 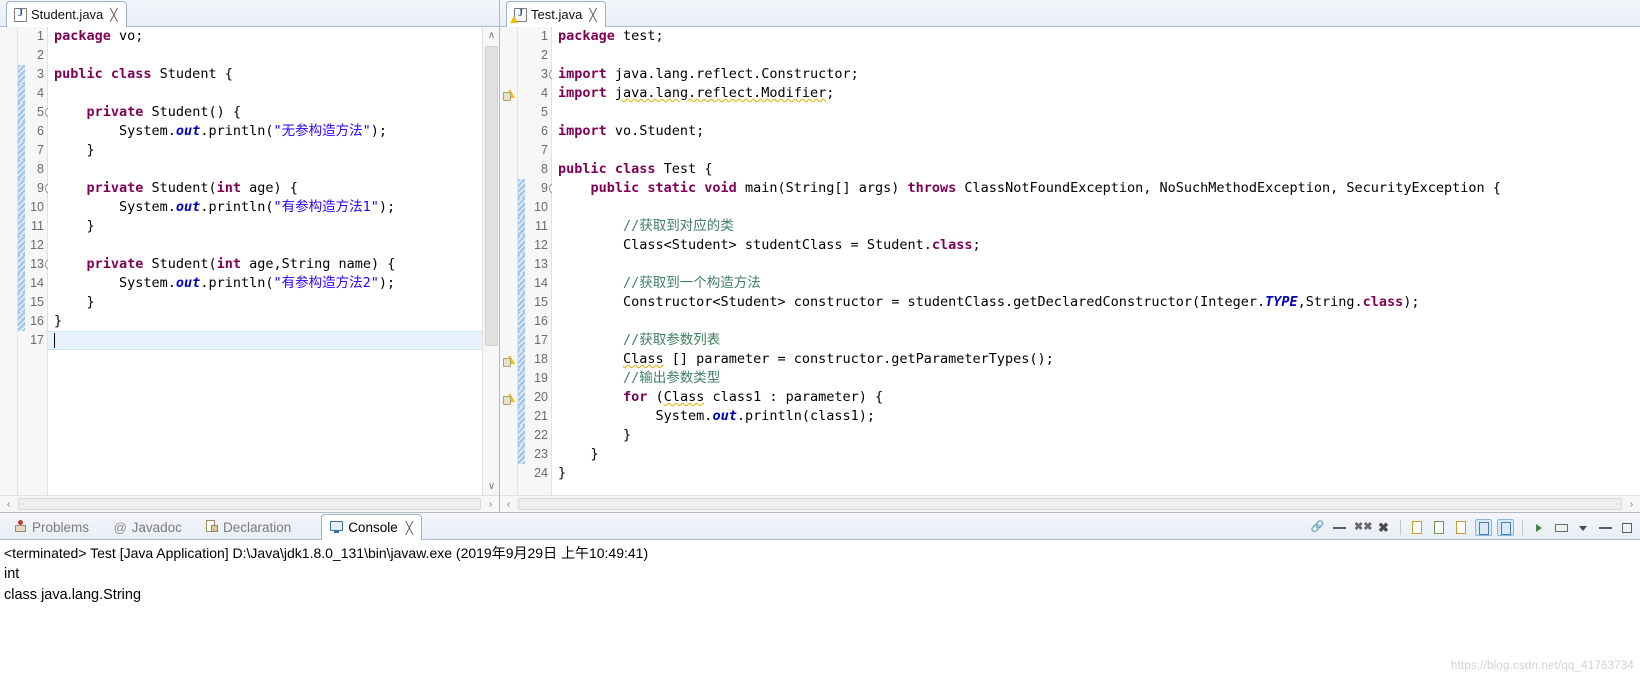 I want to click on pin-console-icon, so click(x=1505, y=527).